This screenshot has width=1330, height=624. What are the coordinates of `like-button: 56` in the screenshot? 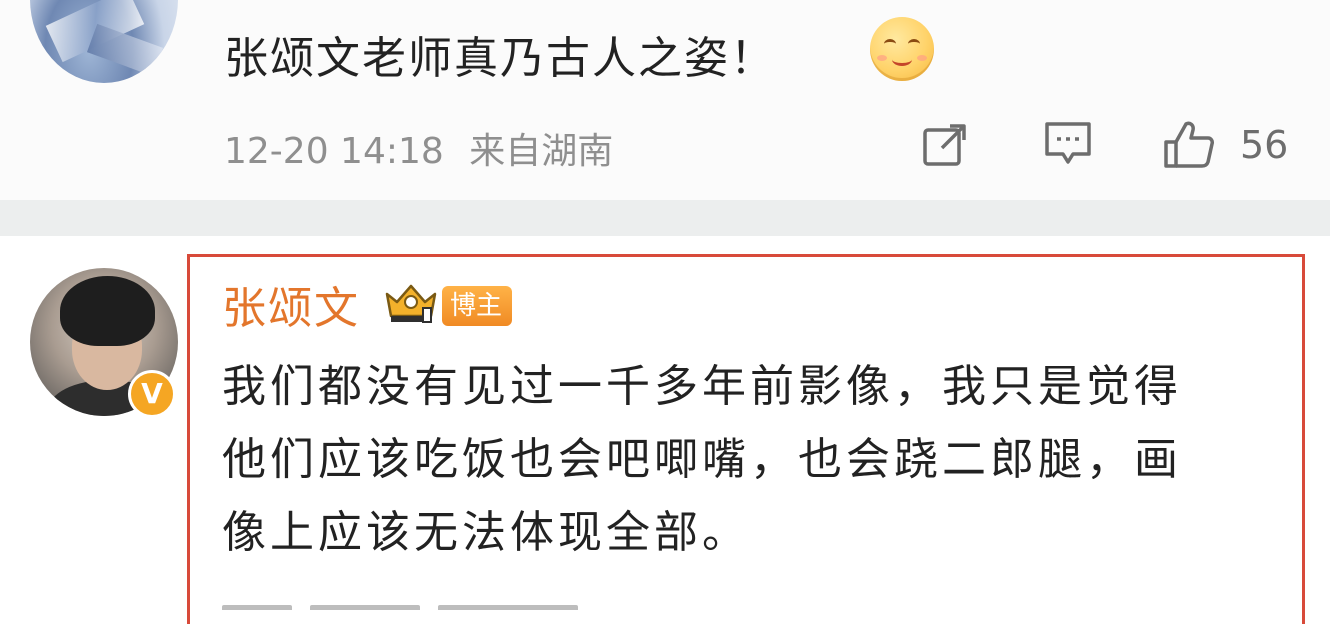 It's located at (1225, 145).